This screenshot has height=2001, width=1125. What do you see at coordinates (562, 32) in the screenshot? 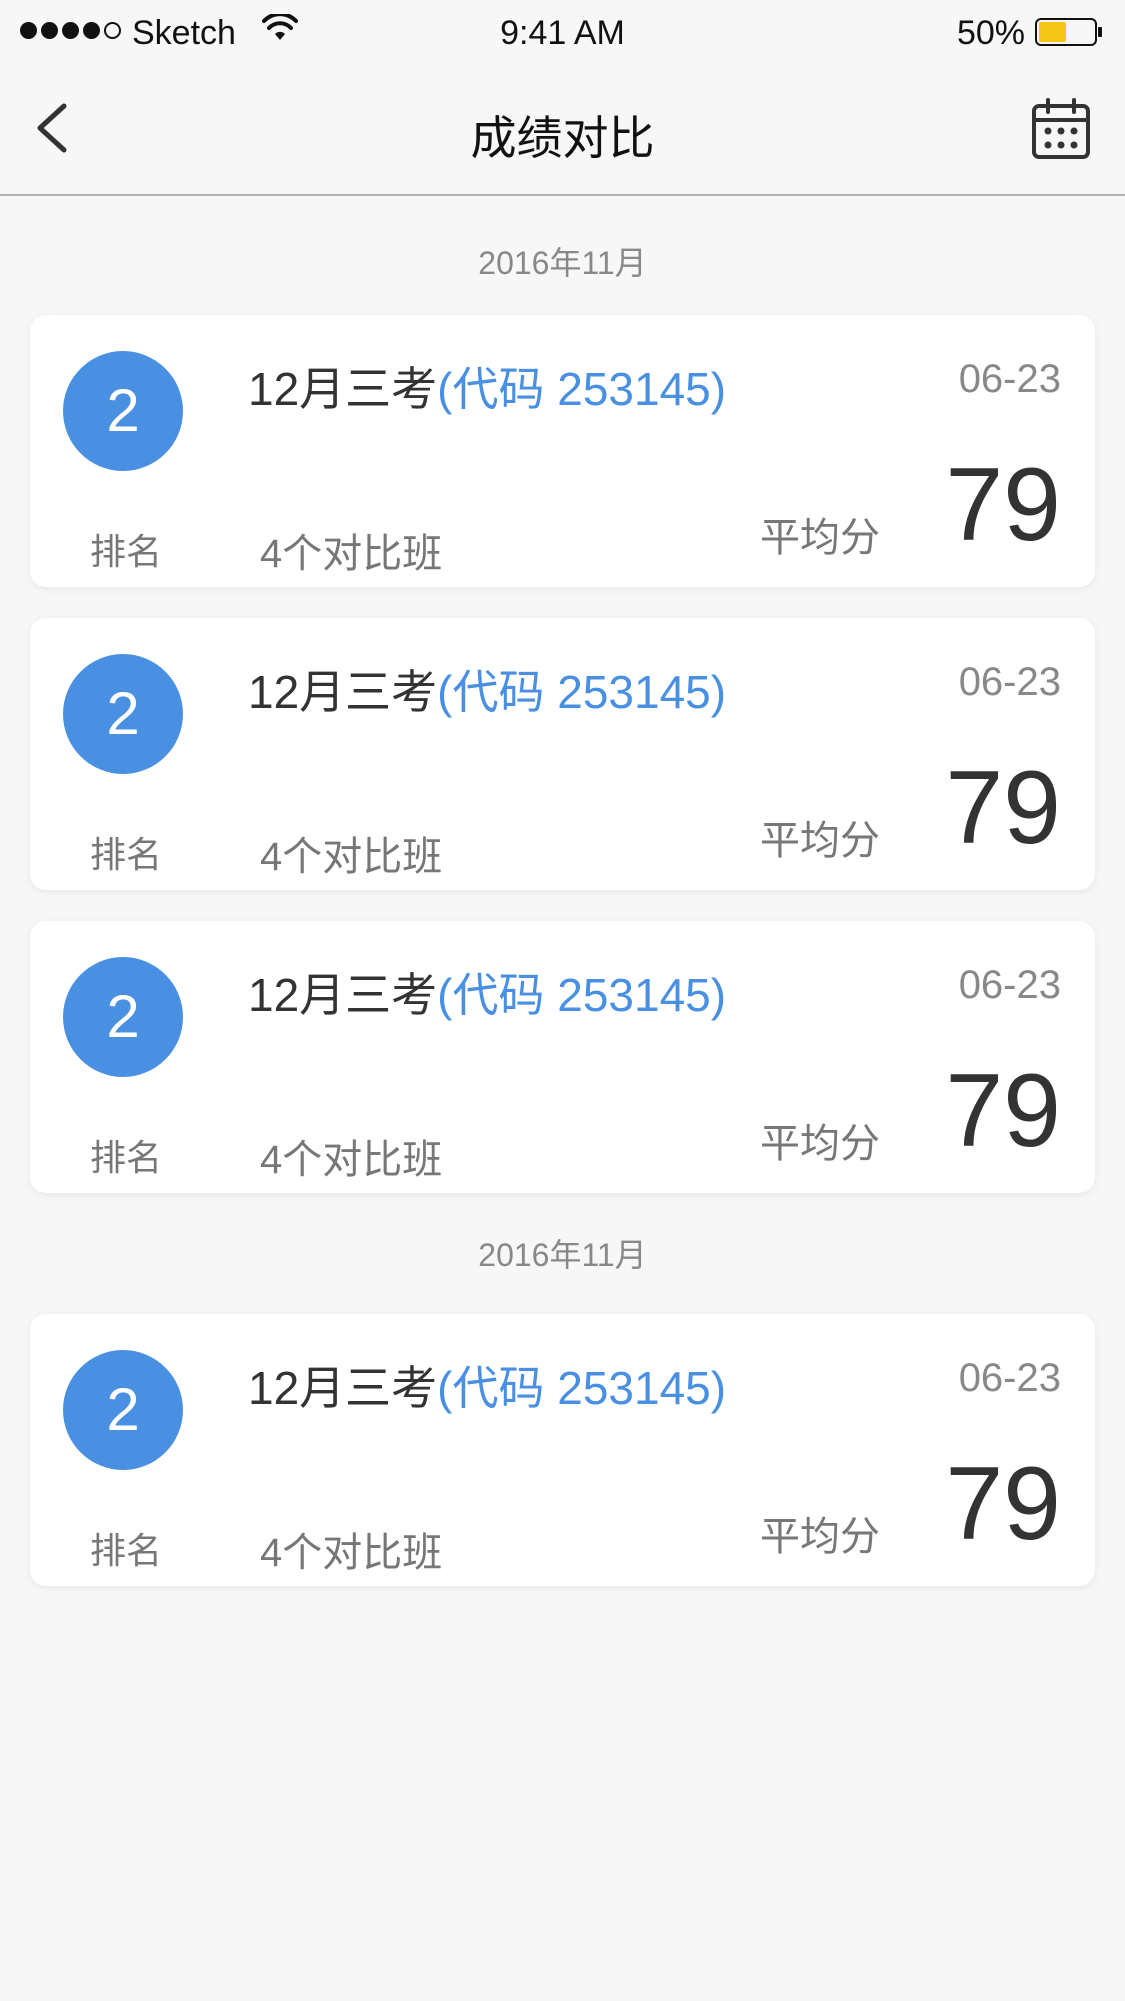
I see `status-bar: Sketch 9:41 AM 50%` at bounding box center [562, 32].